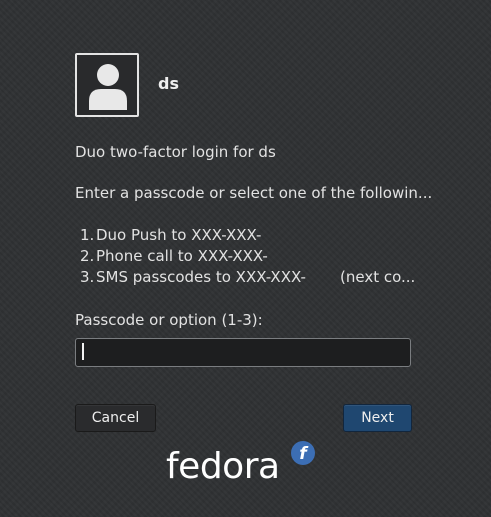  Describe the element at coordinates (223, 466) in the screenshot. I see `fedora-logo-text: fedora` at that location.